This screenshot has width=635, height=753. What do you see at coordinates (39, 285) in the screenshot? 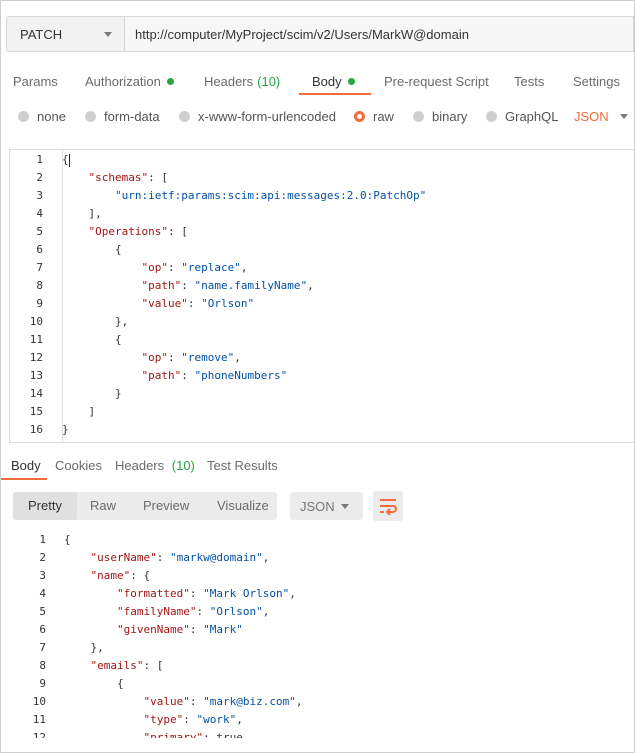
I see `line-number: 8` at bounding box center [39, 285].